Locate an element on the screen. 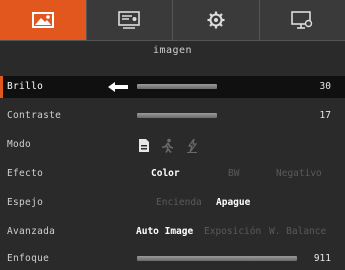 This screenshot has width=345, height=270. brillo-label: Brillo is located at coordinates (25, 86).